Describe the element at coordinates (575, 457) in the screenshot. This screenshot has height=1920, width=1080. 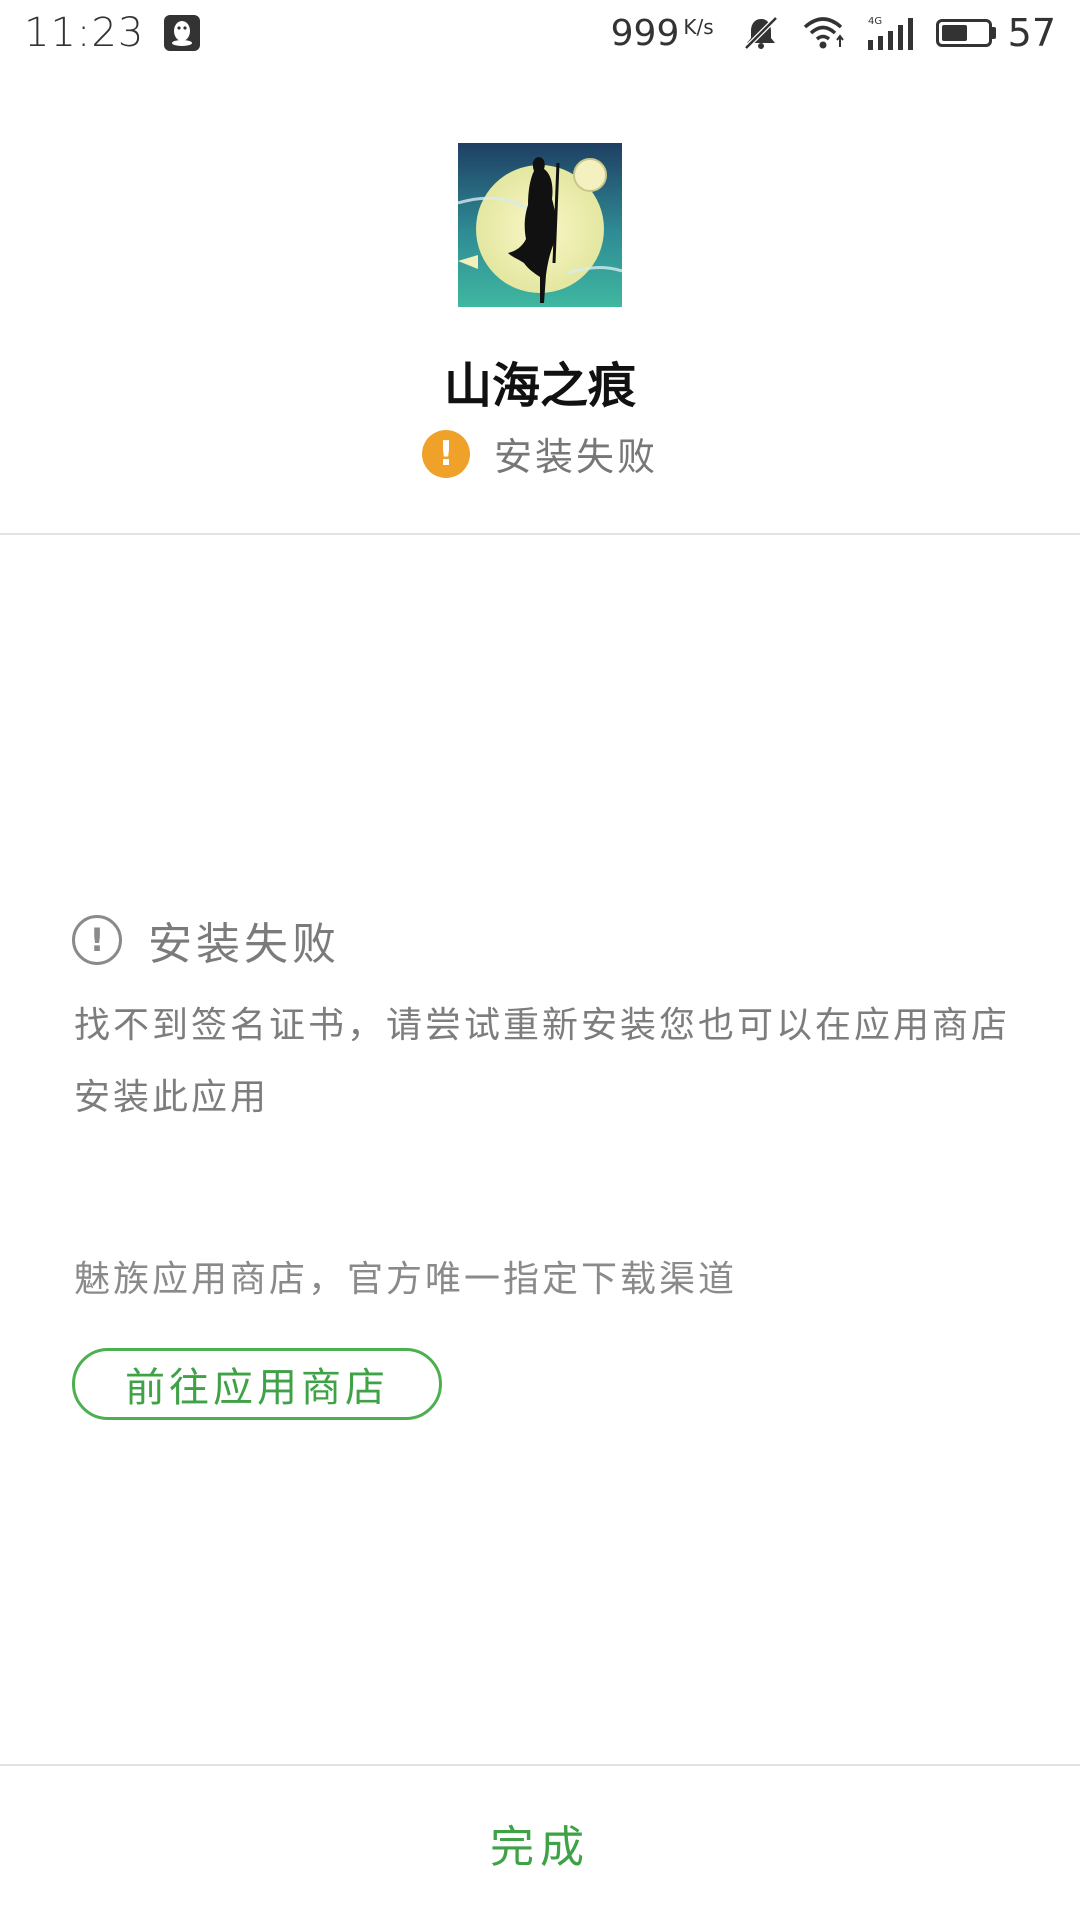
I see `install-status-text: 安装失败` at that location.